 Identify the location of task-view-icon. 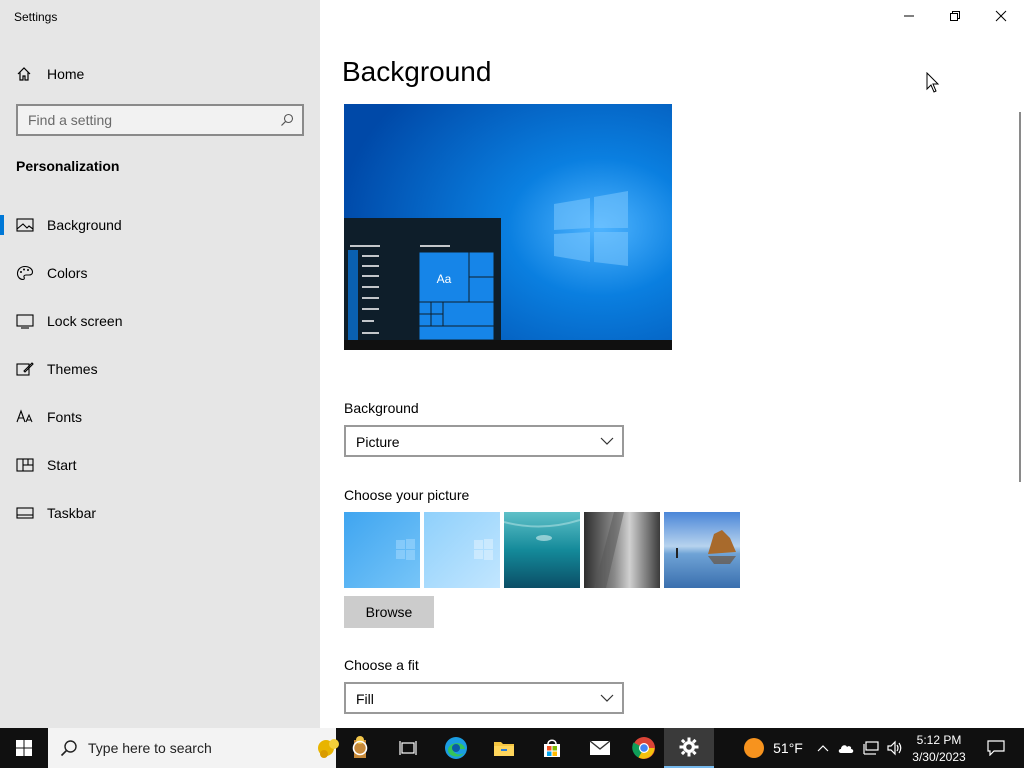
(408, 748).